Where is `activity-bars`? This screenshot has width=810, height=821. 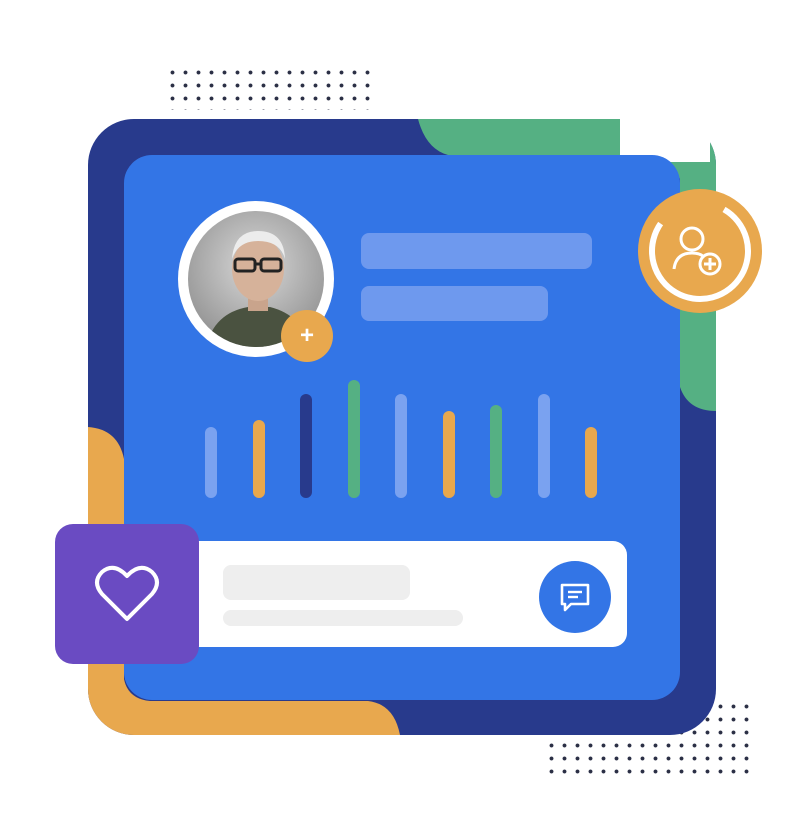 activity-bars is located at coordinates (407, 439).